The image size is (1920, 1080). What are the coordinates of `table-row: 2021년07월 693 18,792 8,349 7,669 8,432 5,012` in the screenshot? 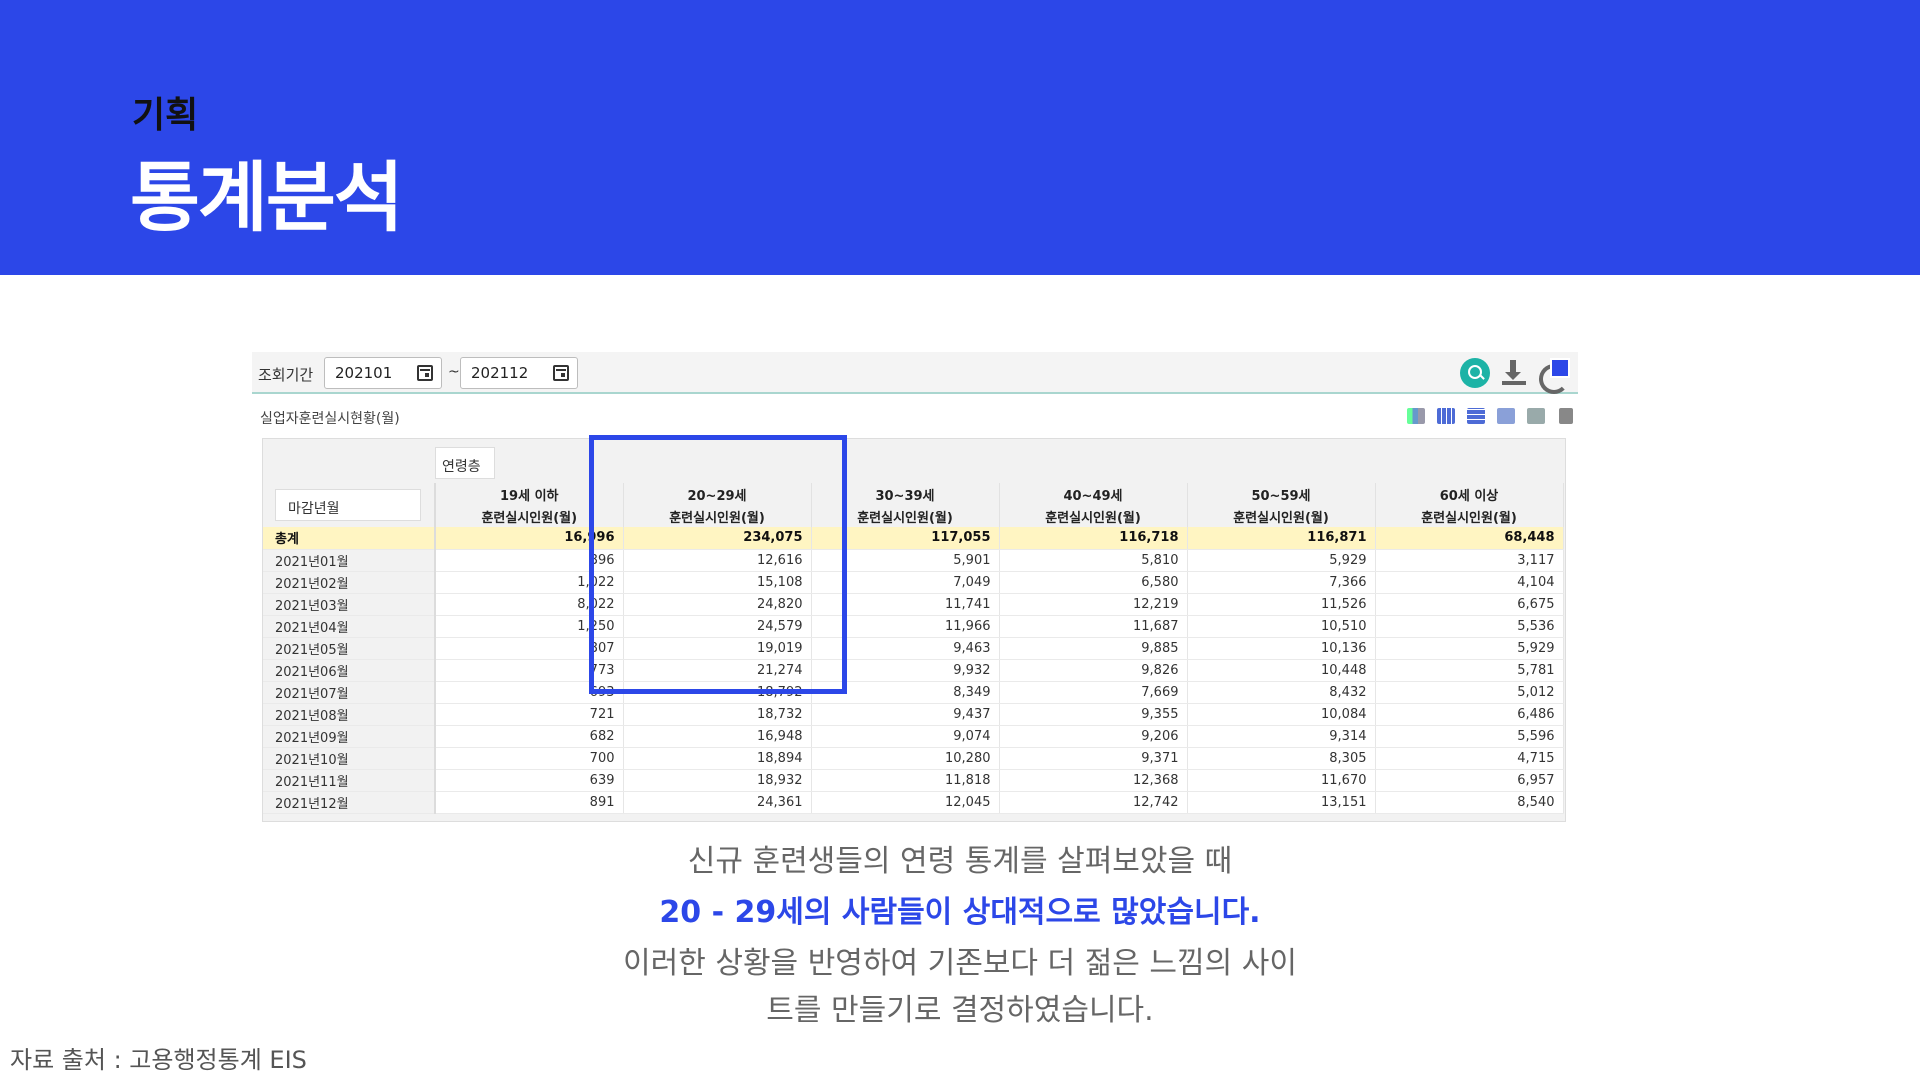 It's located at (913, 692).